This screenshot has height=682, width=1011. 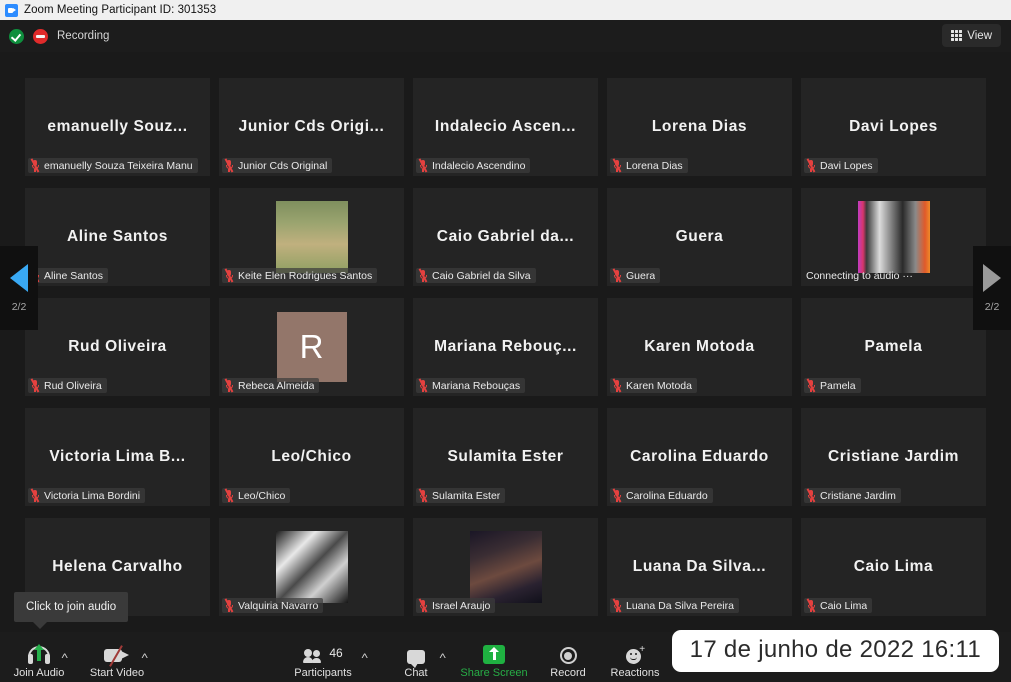 I want to click on participant-footer-name: Luana Da Silva Pereira, so click(x=680, y=605).